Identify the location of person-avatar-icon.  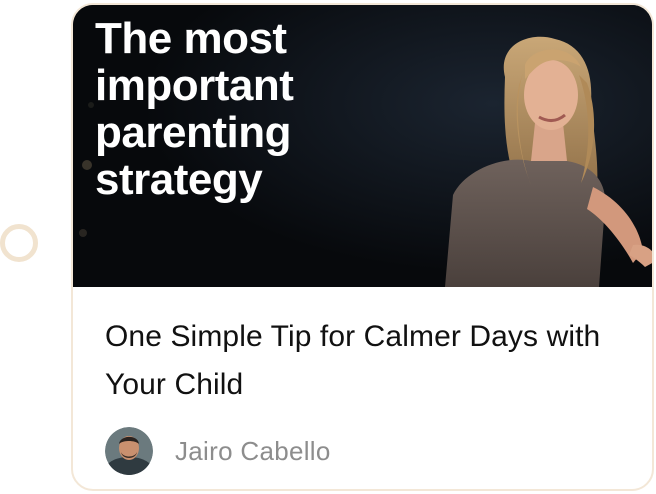
(129, 451).